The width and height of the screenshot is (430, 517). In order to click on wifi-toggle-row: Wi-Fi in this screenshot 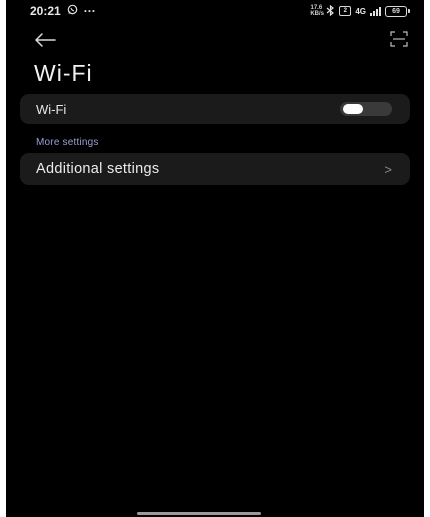, I will do `click(215, 109)`.